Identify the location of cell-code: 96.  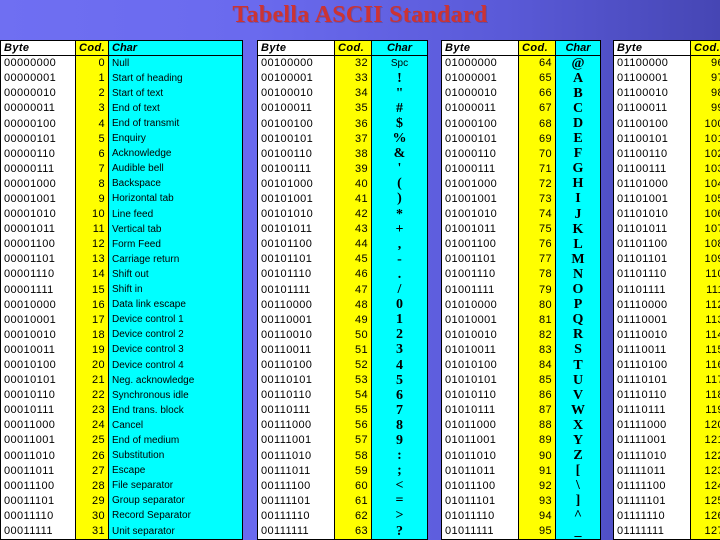
(705, 64).